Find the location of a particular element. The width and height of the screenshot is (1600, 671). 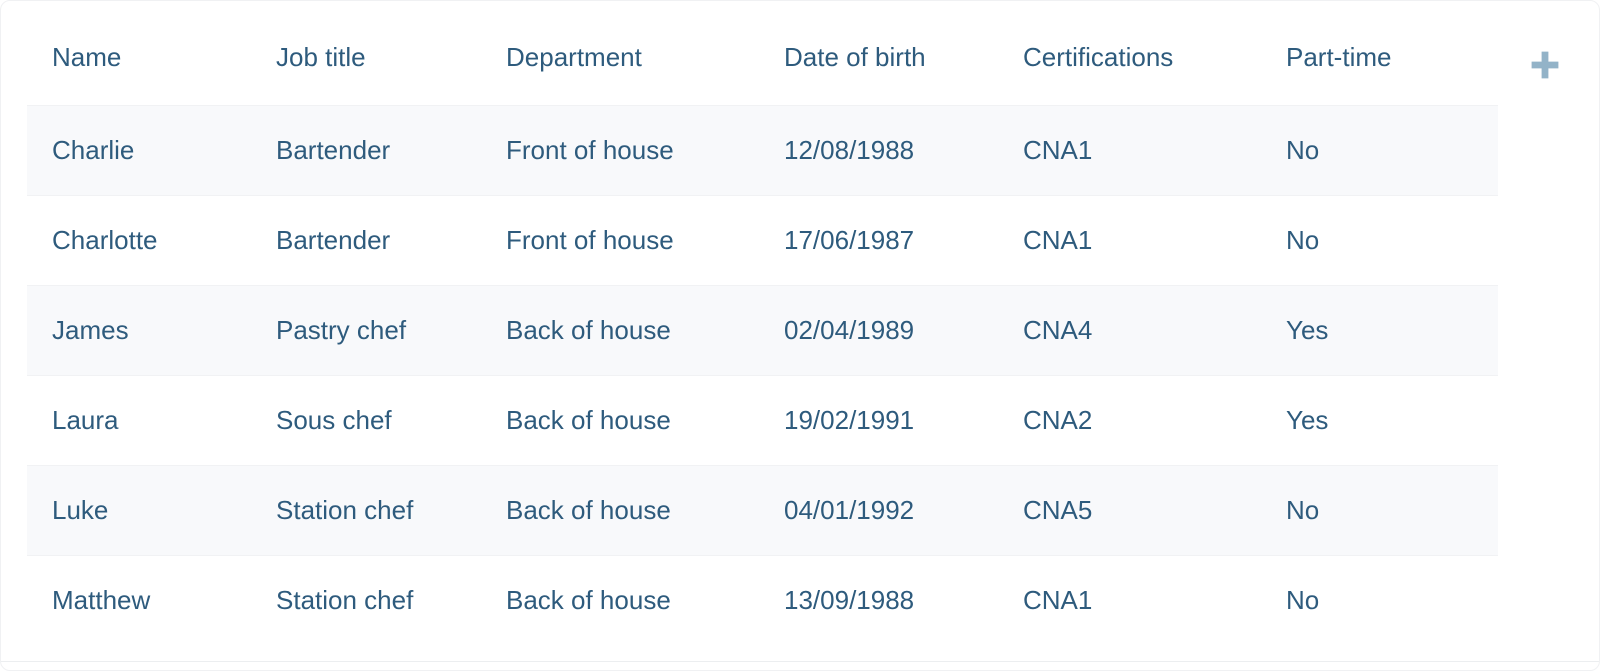

cell-name: Matthew is located at coordinates (139, 600).